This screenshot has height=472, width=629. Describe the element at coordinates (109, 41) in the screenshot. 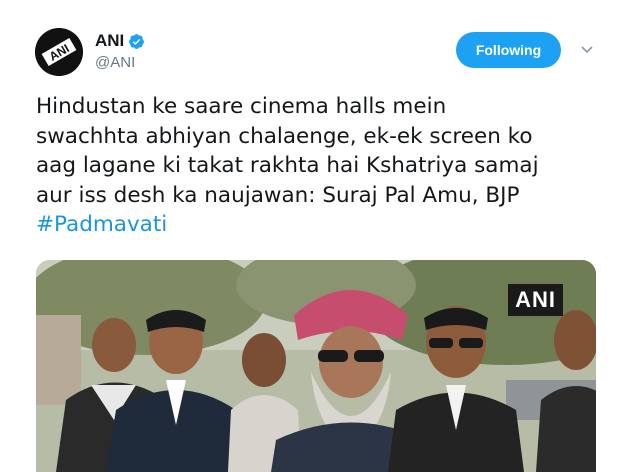

I see `display-name: ANI` at that location.